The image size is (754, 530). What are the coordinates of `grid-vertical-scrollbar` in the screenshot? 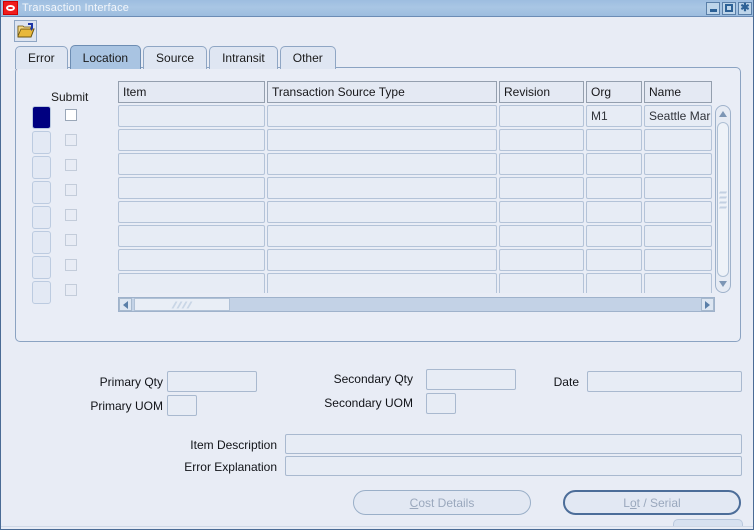 It's located at (723, 199).